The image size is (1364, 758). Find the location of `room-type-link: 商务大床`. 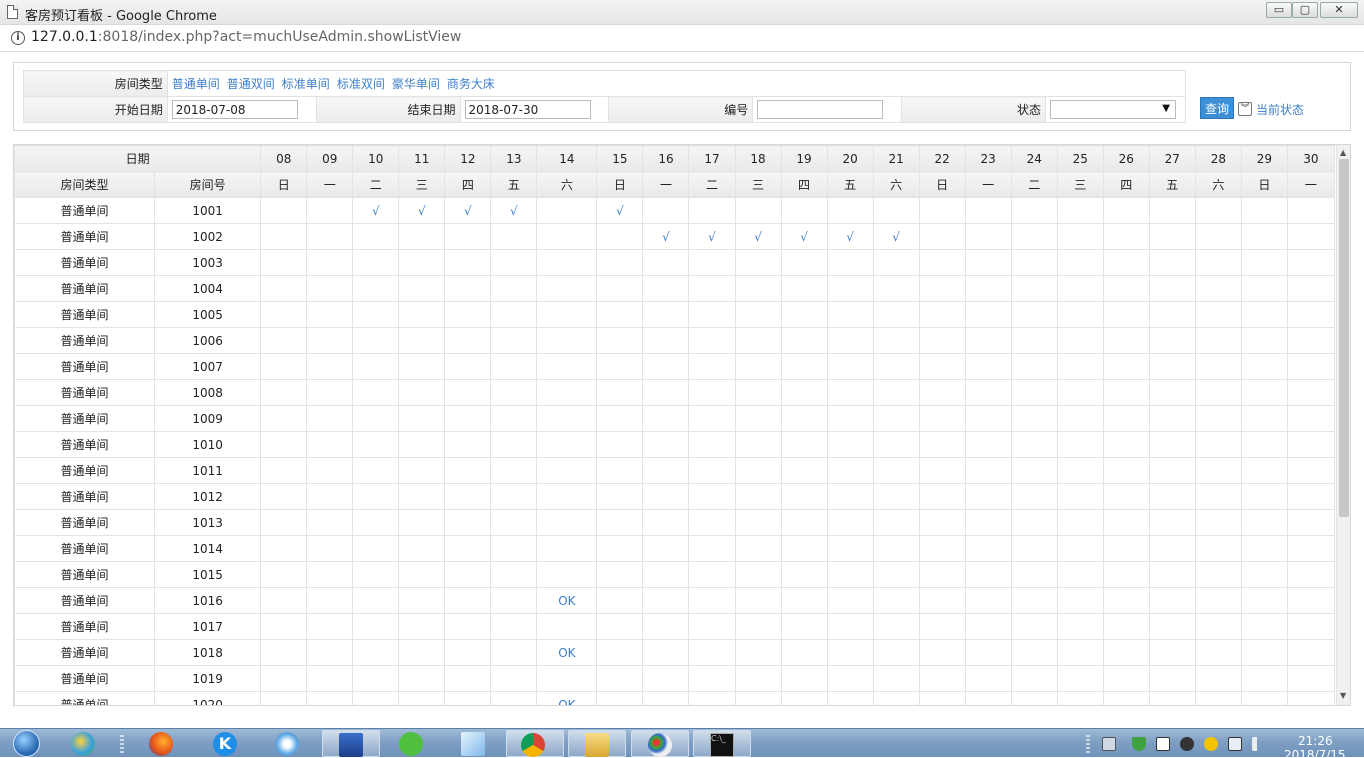

room-type-link: 商务大床 is located at coordinates (471, 84).